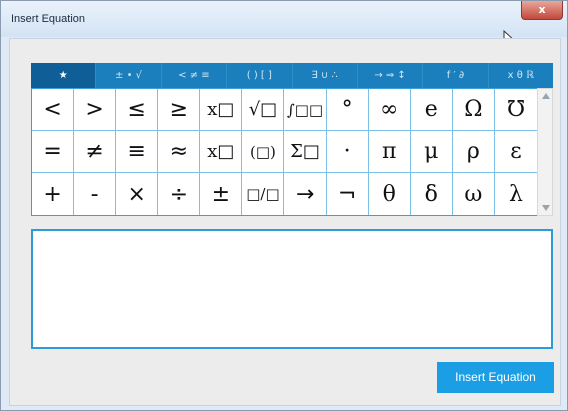  Describe the element at coordinates (456, 75) in the screenshot. I see `tab-calculus: f ′ ∂` at that location.